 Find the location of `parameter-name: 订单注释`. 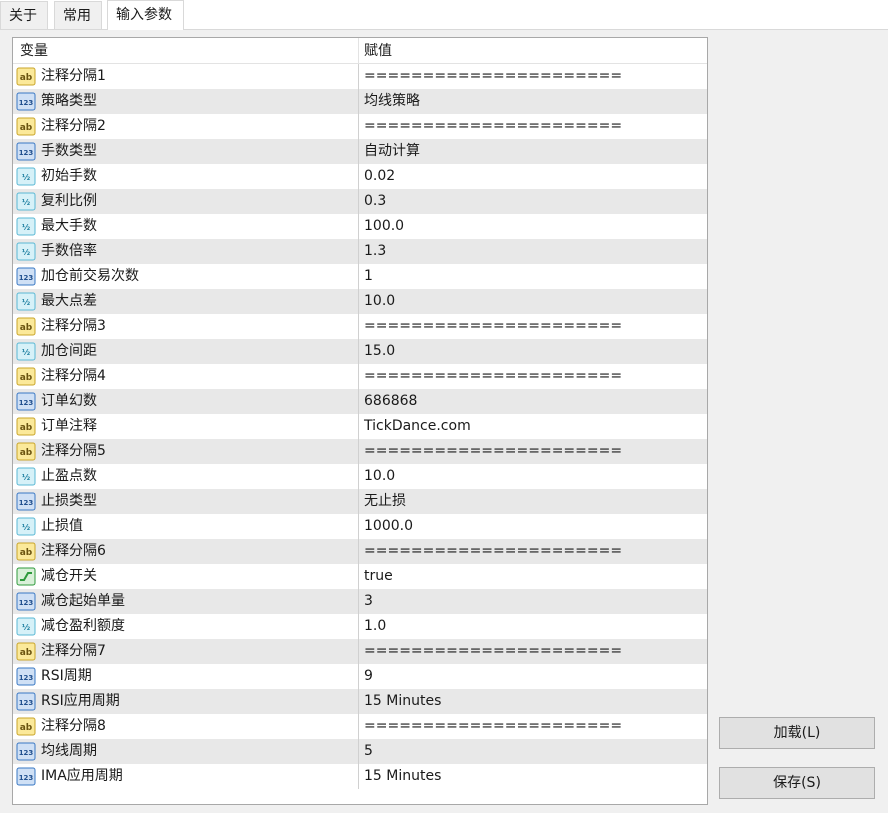

parameter-name: 订单注释 is located at coordinates (69, 426).